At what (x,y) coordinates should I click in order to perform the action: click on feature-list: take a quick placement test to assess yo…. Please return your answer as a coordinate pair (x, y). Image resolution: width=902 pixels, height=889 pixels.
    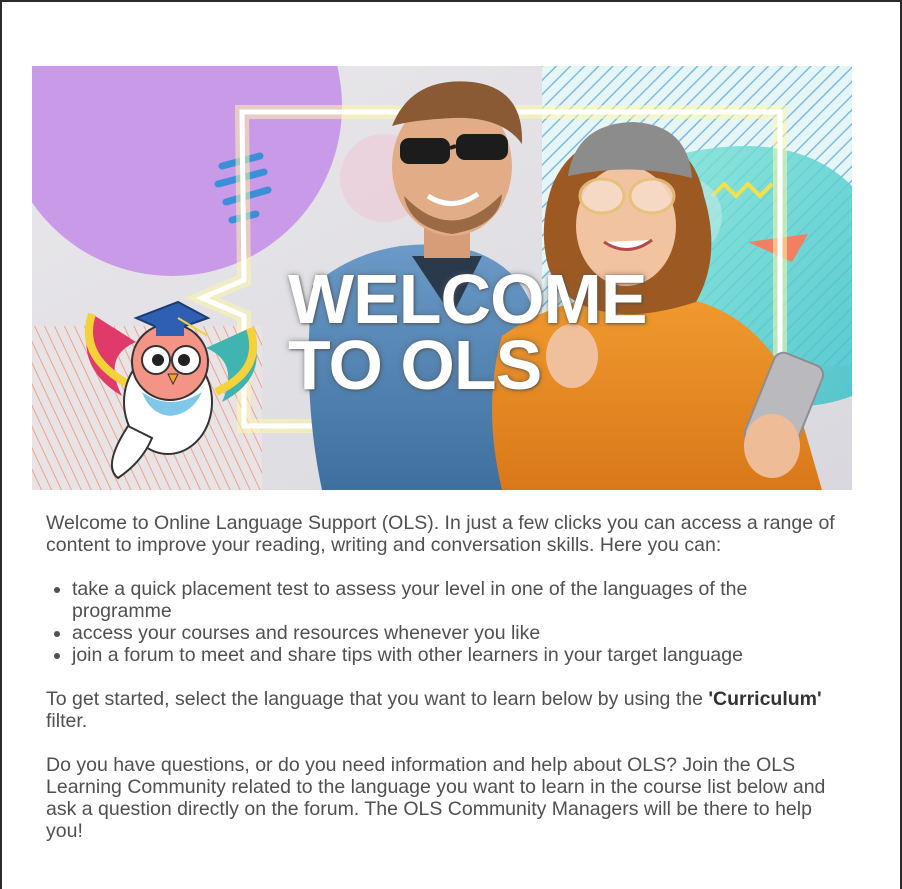
    Looking at the image, I should click on (441, 622).